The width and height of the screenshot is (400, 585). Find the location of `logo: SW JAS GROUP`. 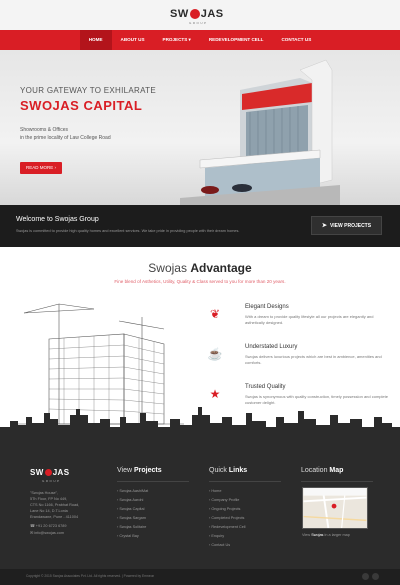

logo: SW JAS GROUP is located at coordinates (200, 16).